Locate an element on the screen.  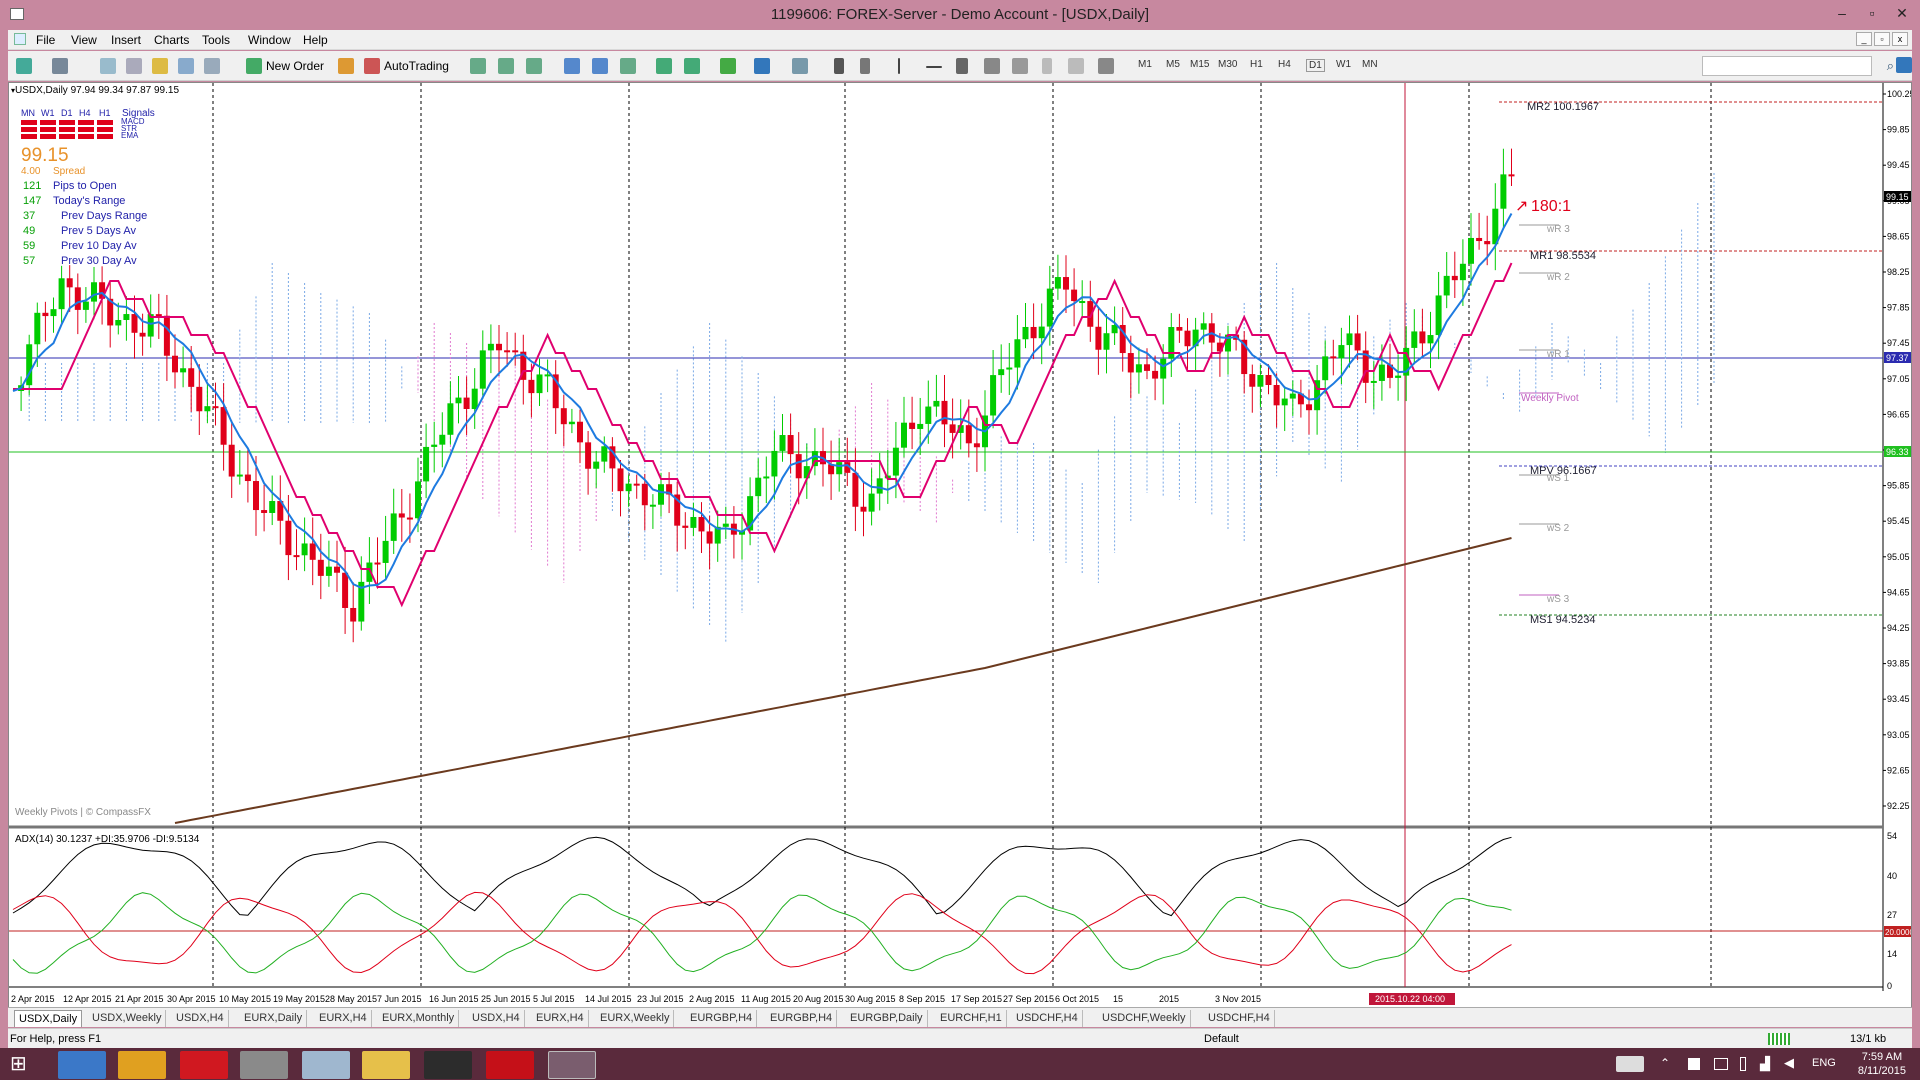
menu-help: Help is located at coordinates (315, 40).